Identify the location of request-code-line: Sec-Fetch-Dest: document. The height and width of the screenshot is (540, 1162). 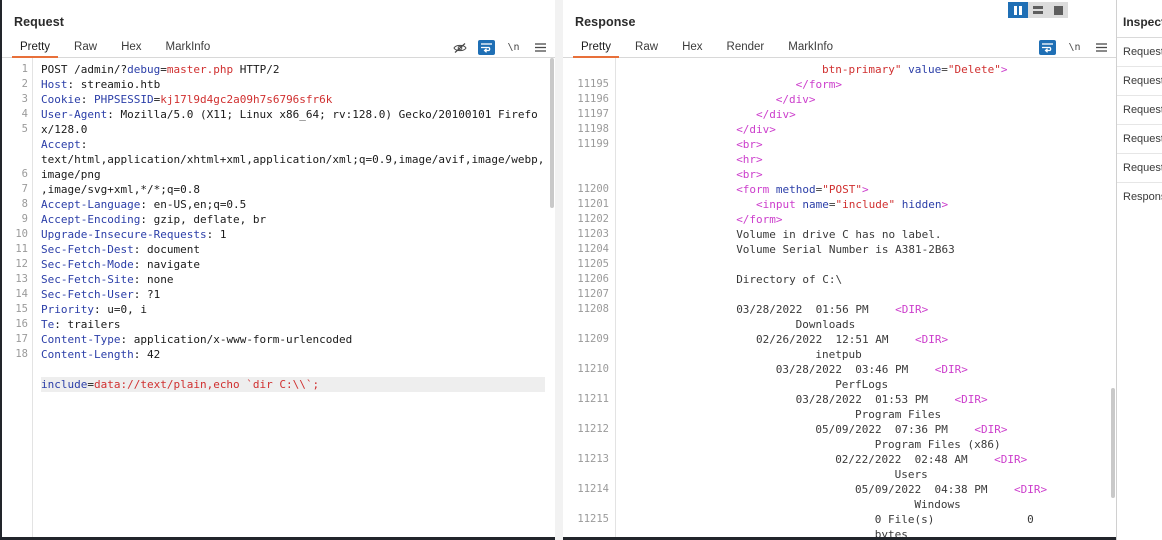
(293, 249).